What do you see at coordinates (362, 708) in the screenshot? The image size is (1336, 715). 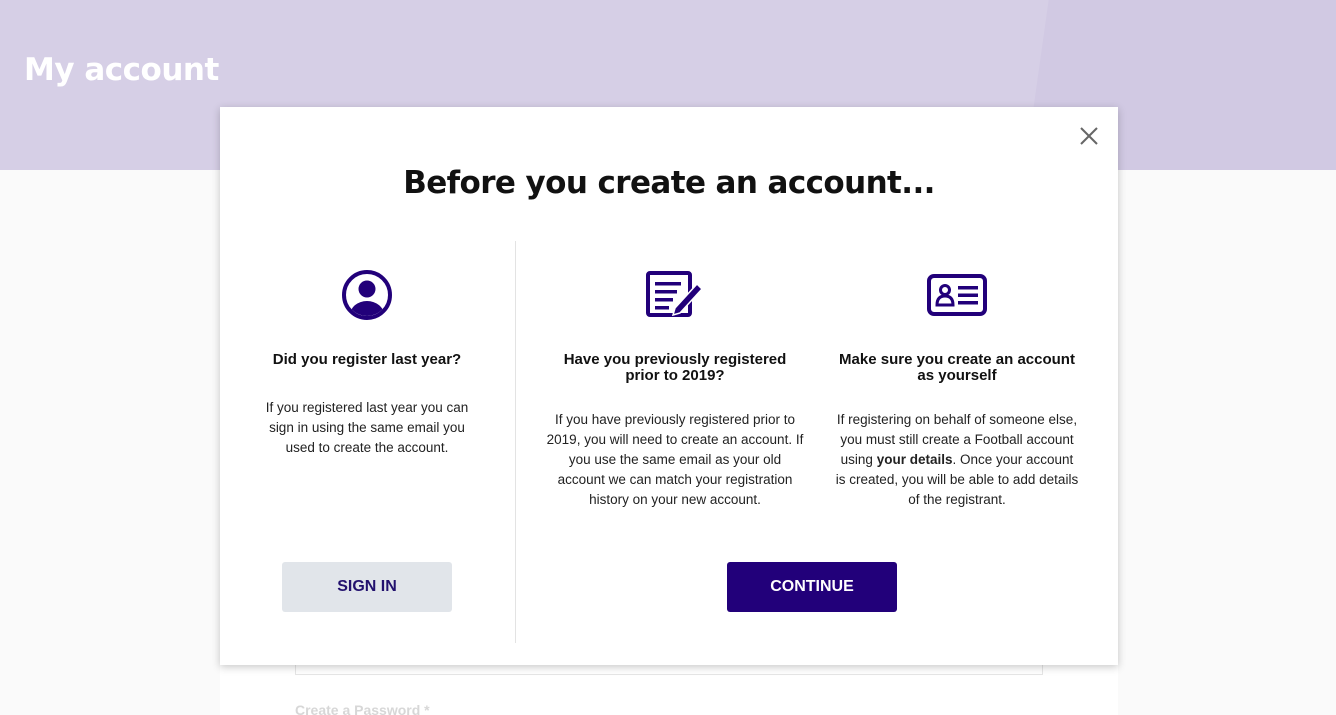 I see `password-label: Create a Password *` at bounding box center [362, 708].